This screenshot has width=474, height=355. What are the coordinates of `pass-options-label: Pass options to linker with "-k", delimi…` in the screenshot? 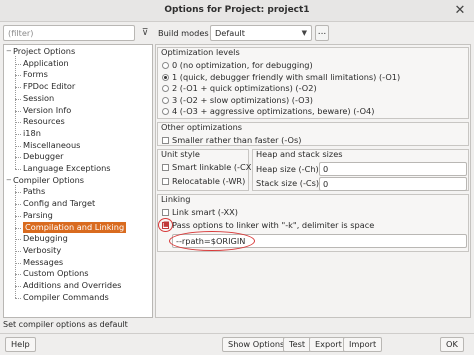 It's located at (273, 225).